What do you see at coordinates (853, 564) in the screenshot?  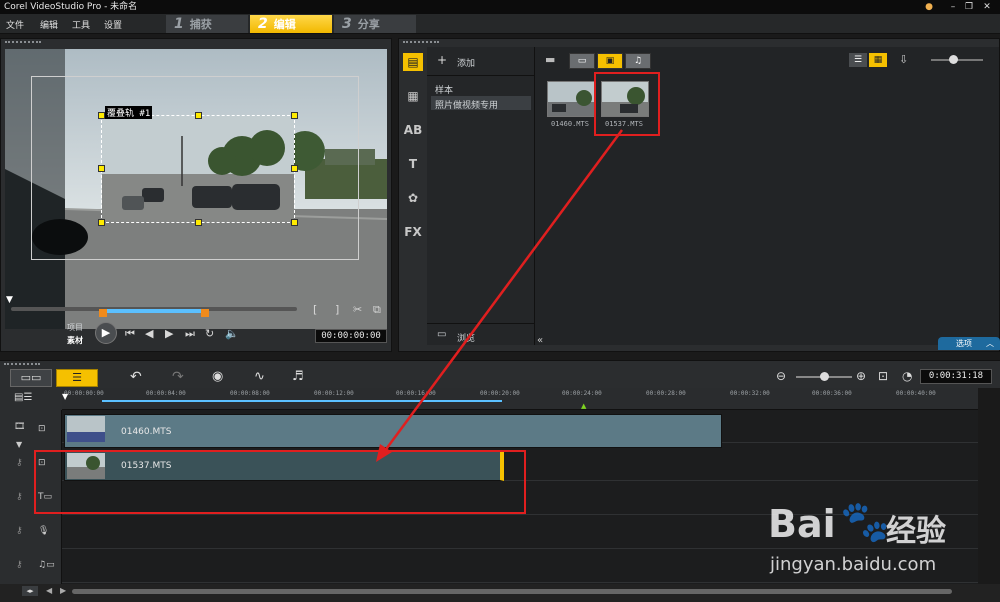 I see `watermark-url: jingyan.baidu.com` at bounding box center [853, 564].